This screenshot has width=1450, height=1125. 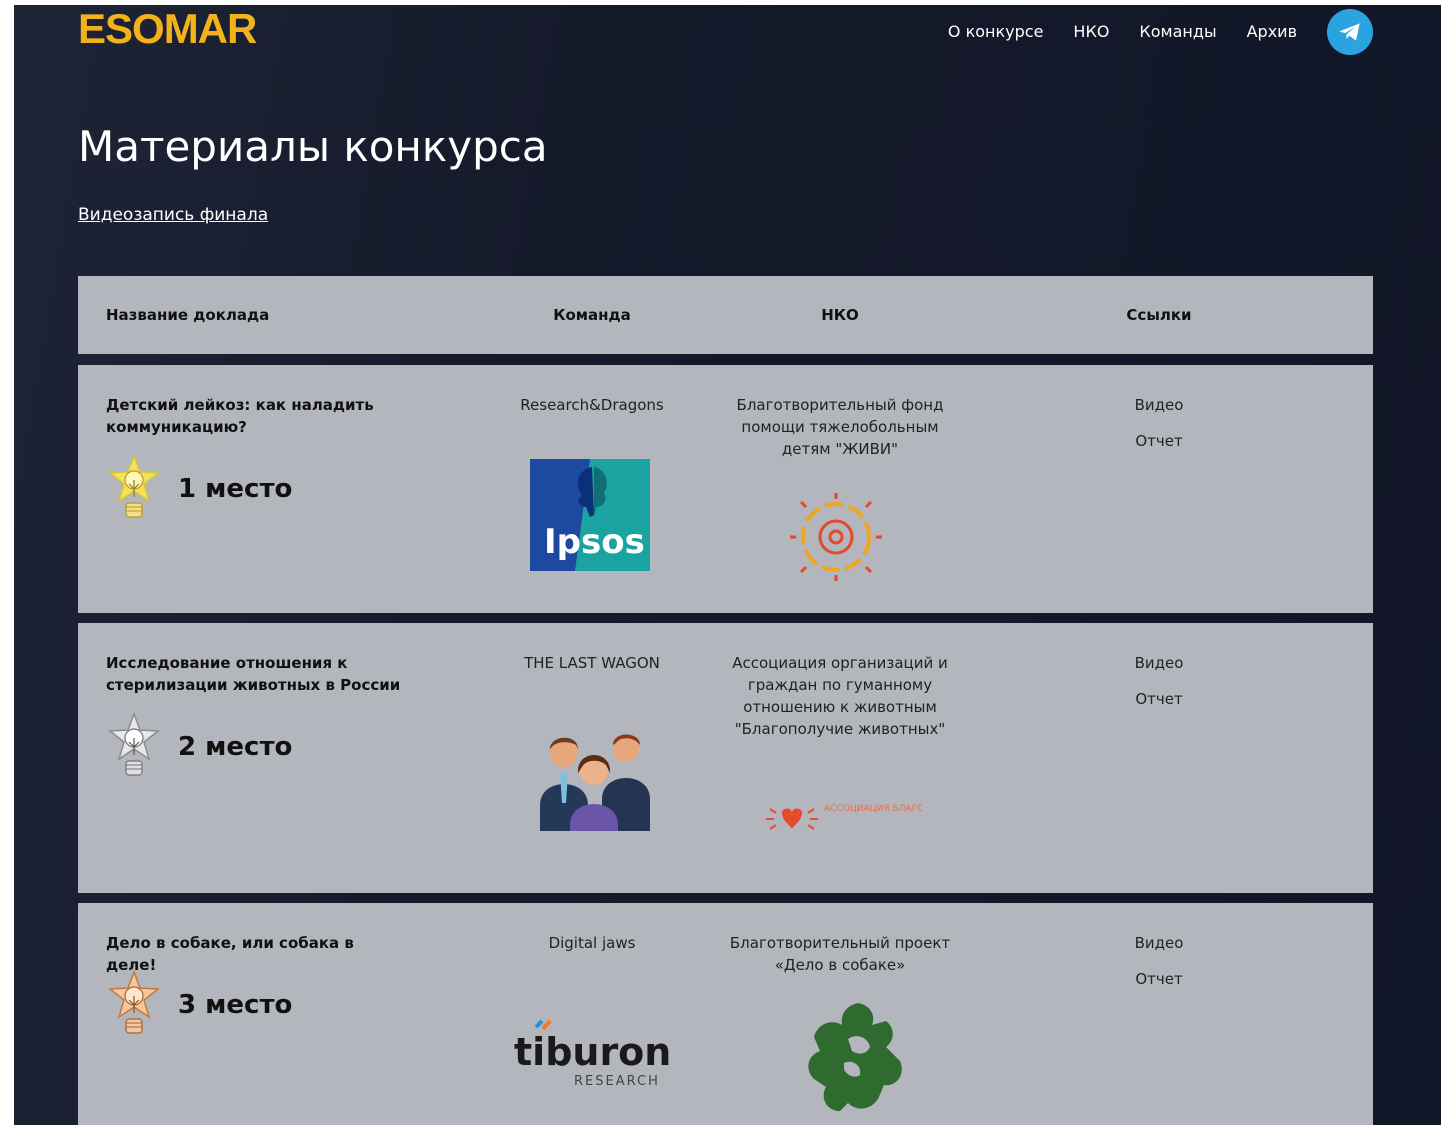 I want to click on team-logo-tiburon: tiburon RESEARCH, so click(x=596, y=1057).